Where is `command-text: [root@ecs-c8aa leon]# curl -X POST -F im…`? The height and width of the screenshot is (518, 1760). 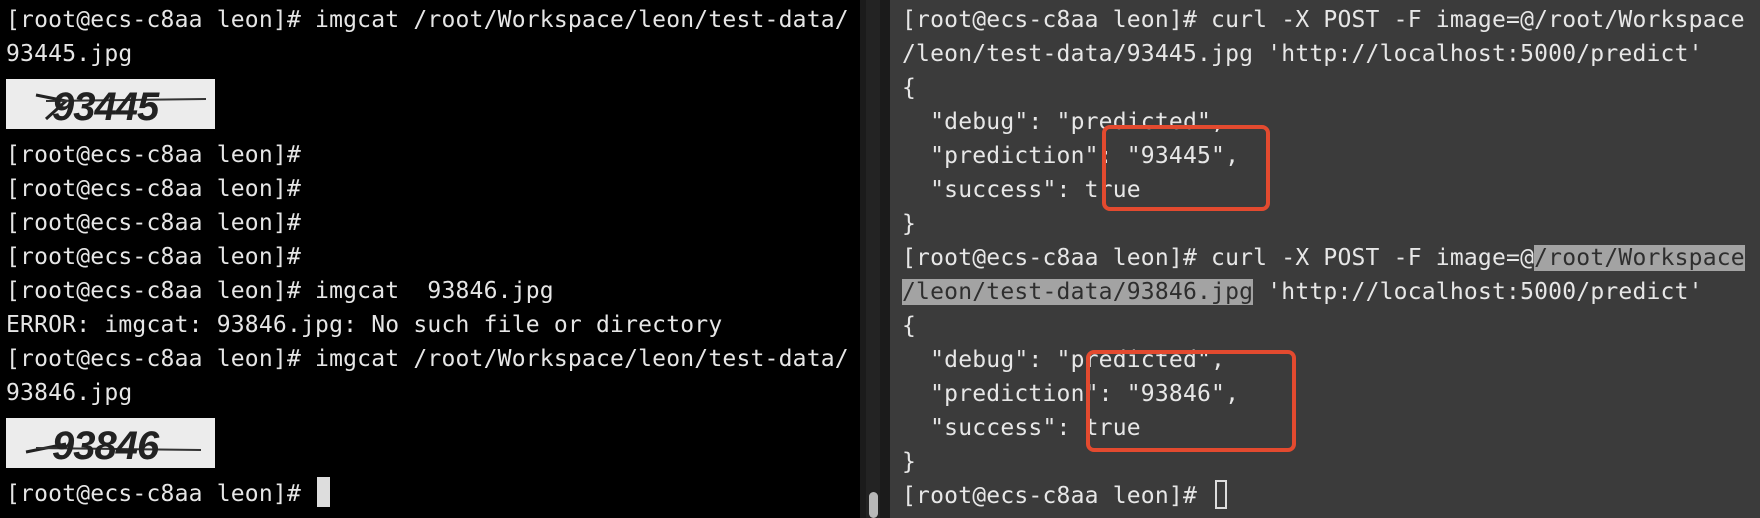 command-text: [root@ecs-c8aa leon]# curl -X POST -F im… is located at coordinates (1218, 258).